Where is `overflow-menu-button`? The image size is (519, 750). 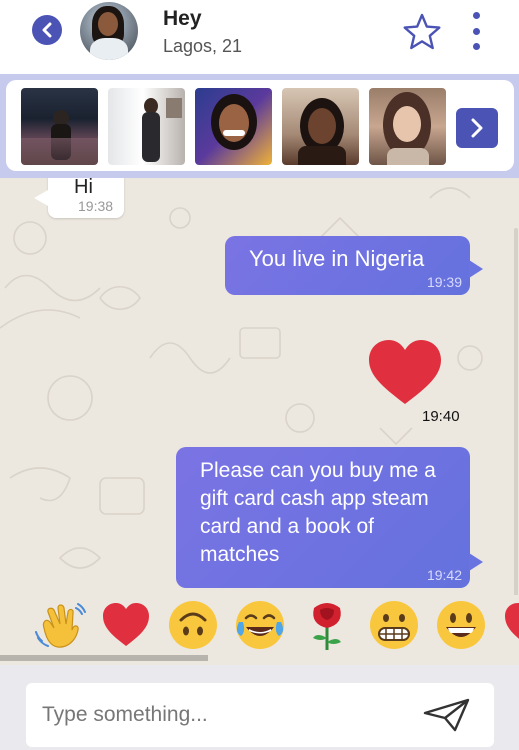 overflow-menu-button is located at coordinates (476, 31).